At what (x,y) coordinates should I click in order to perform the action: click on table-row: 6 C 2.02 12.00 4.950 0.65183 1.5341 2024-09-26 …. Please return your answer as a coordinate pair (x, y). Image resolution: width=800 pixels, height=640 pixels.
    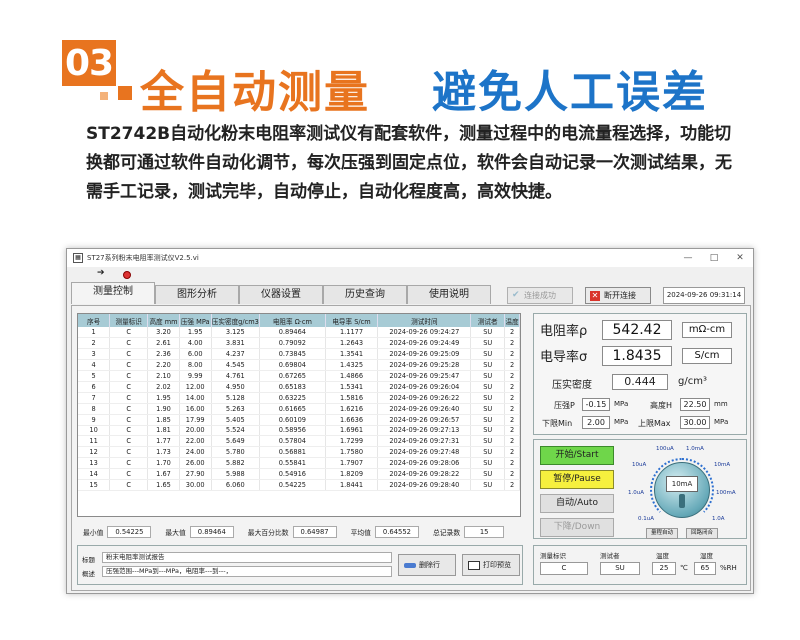
    Looking at the image, I should click on (299, 387).